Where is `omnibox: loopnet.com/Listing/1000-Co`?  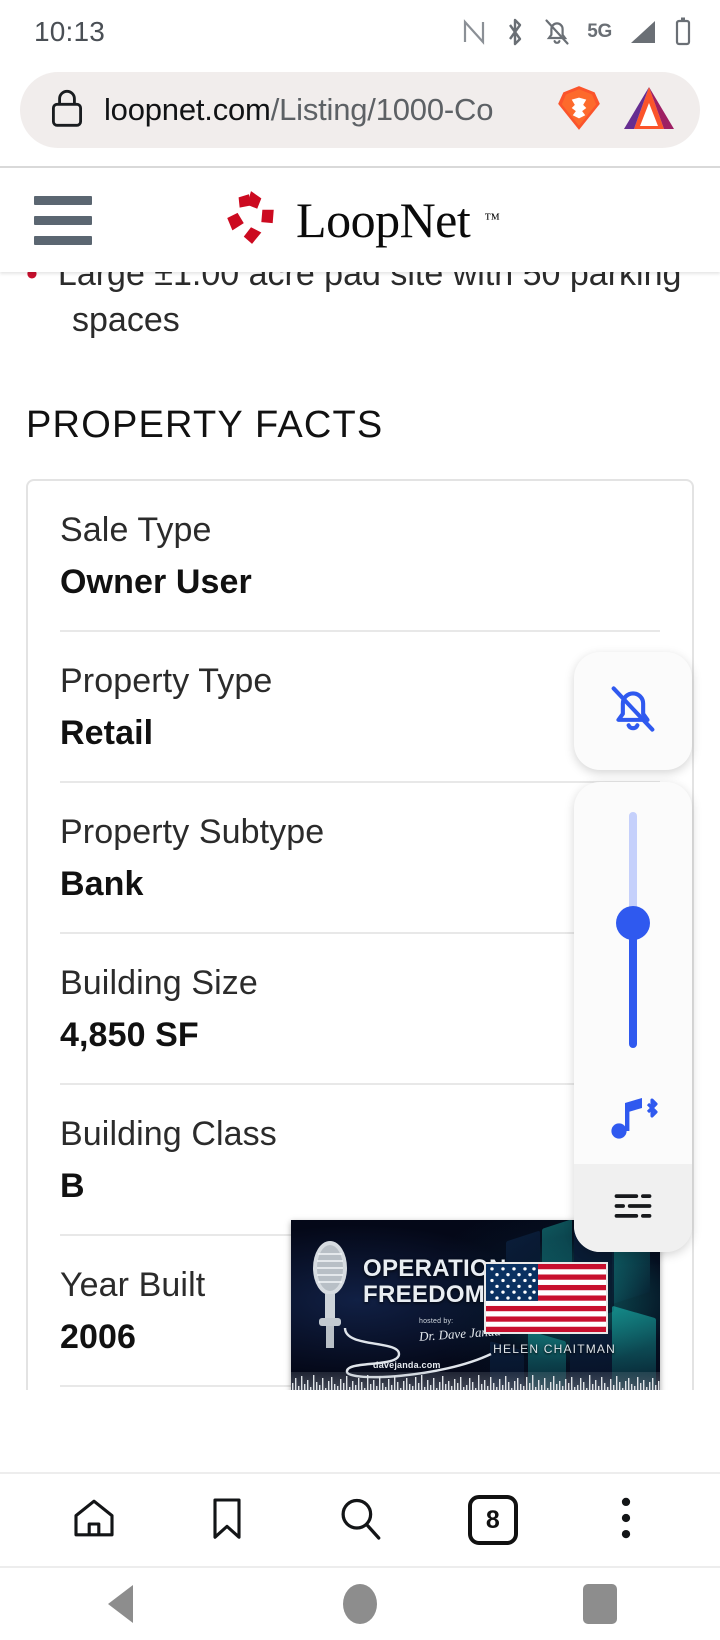
omnibox: loopnet.com/Listing/1000-Co is located at coordinates (360, 110).